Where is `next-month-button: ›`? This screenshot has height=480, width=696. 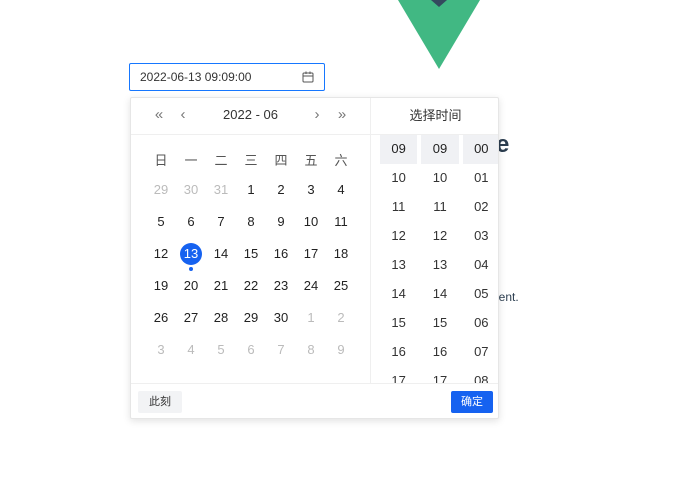 next-month-button: › is located at coordinates (317, 116).